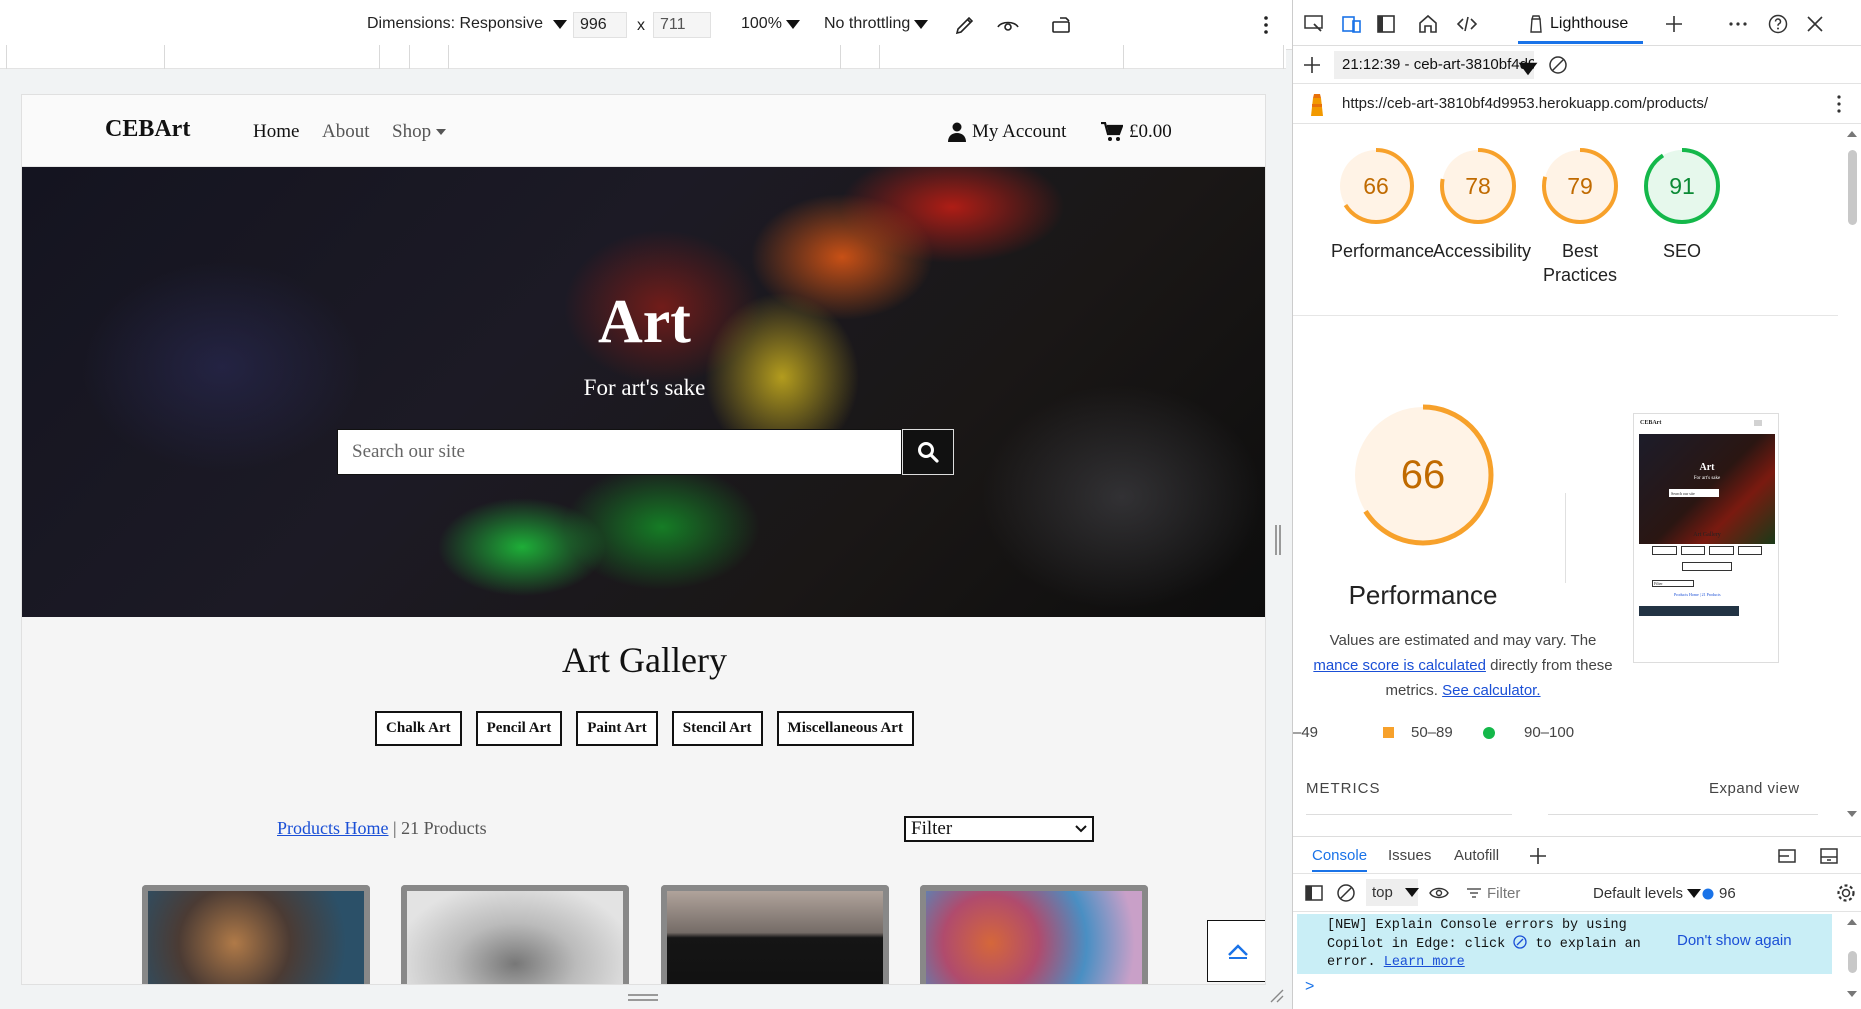 Image resolution: width=1861 pixels, height=1009 pixels. What do you see at coordinates (1778, 24) in the screenshot?
I see `help-icon` at bounding box center [1778, 24].